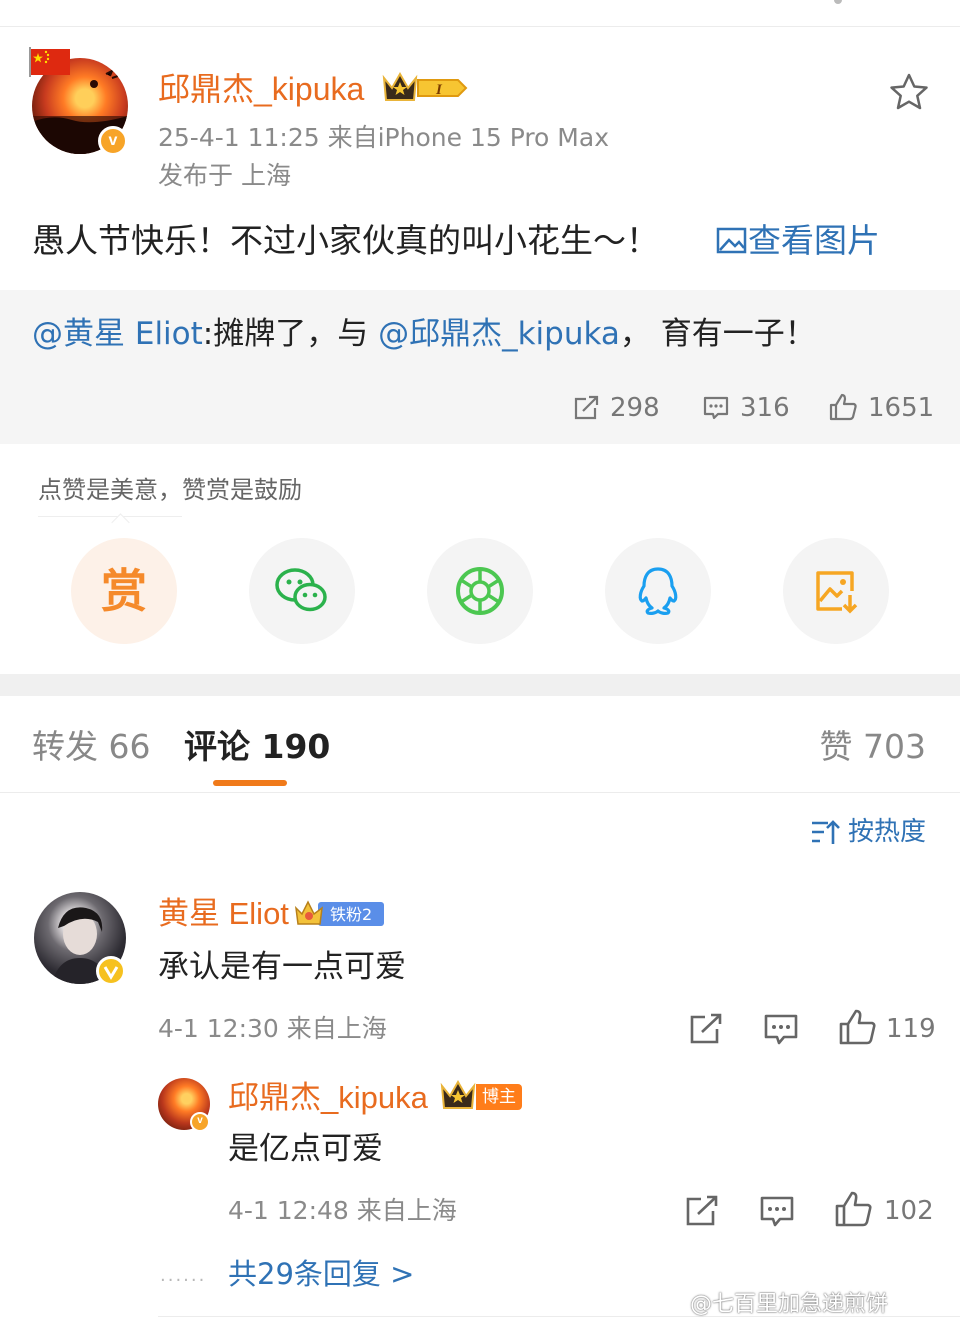  I want to click on section-divider, so click(480, 685).